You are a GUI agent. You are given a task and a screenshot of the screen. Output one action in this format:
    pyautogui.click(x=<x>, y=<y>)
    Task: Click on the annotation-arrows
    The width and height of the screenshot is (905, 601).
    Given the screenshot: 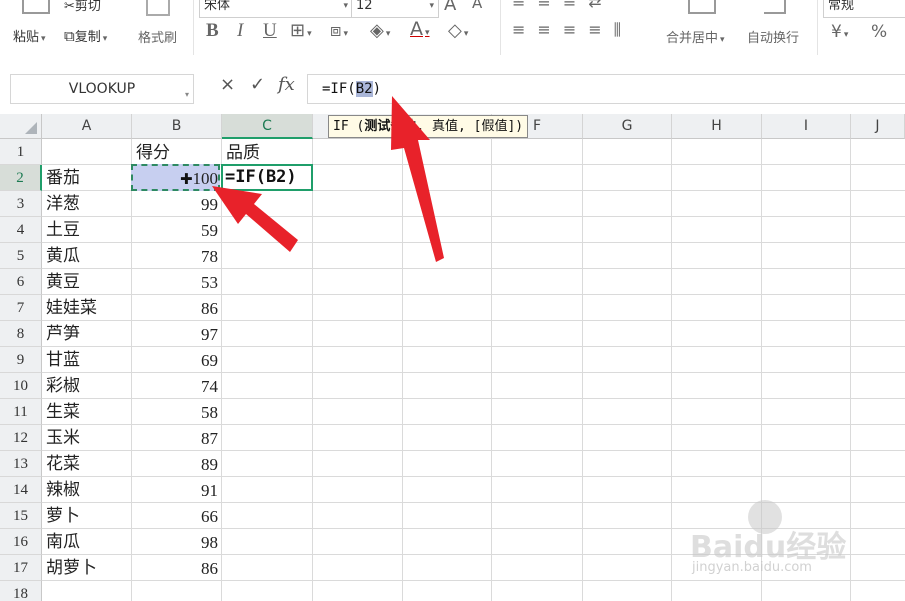 What is the action you would take?
    pyautogui.click(x=328, y=179)
    